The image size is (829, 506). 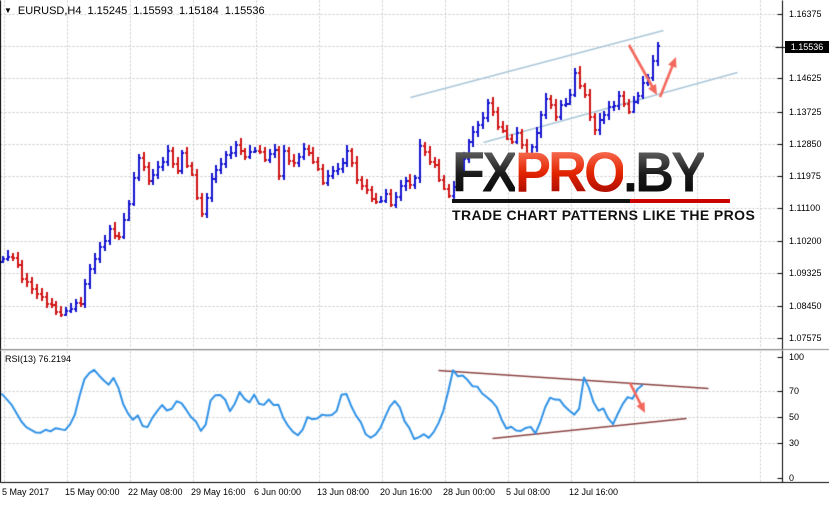 What do you see at coordinates (49, 11) in the screenshot?
I see `symbol-label: EURUSD,H4` at bounding box center [49, 11].